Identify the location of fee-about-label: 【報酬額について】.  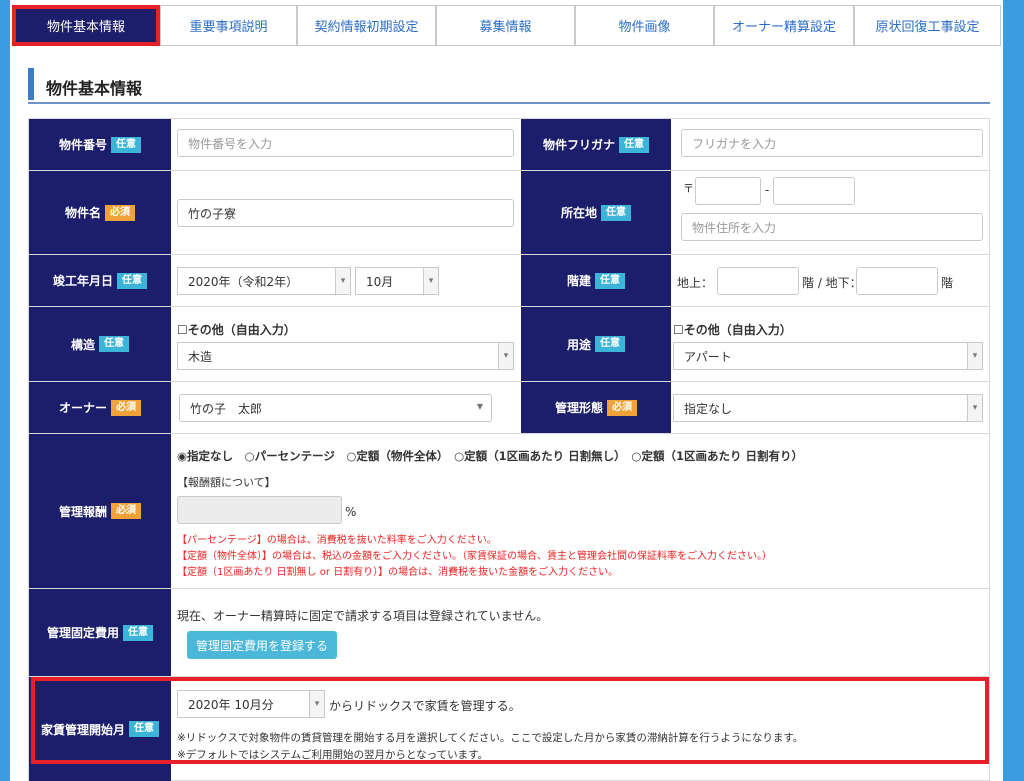
(226, 482).